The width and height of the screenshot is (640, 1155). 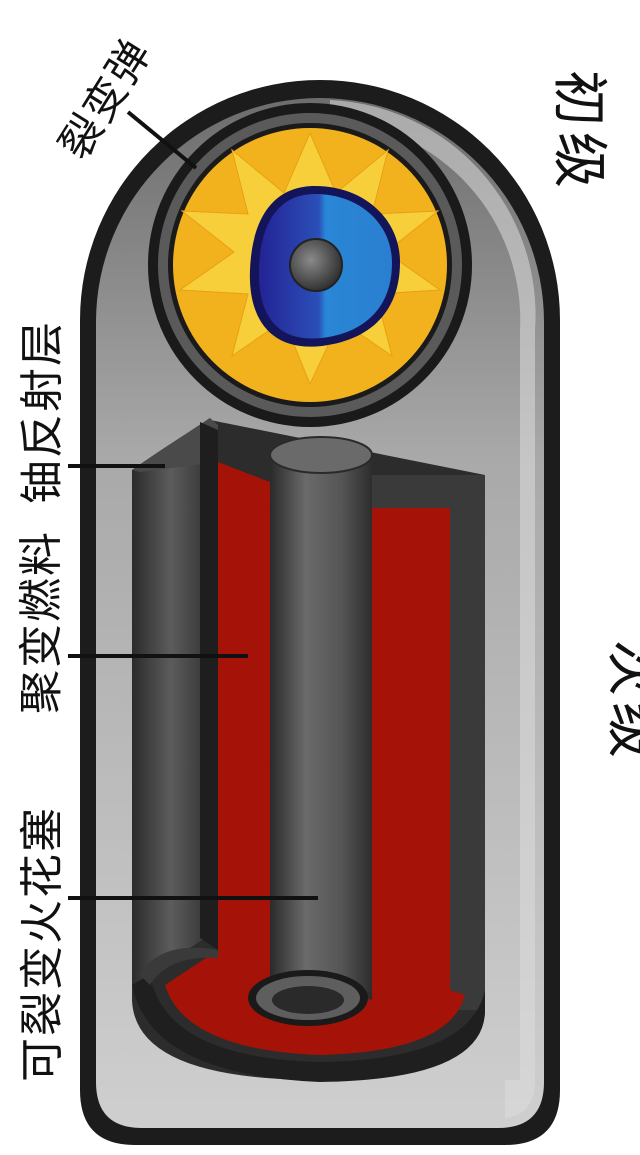 What do you see at coordinates (209, 686) in the screenshot?
I see `uranium-tamper-inner-face` at bounding box center [209, 686].